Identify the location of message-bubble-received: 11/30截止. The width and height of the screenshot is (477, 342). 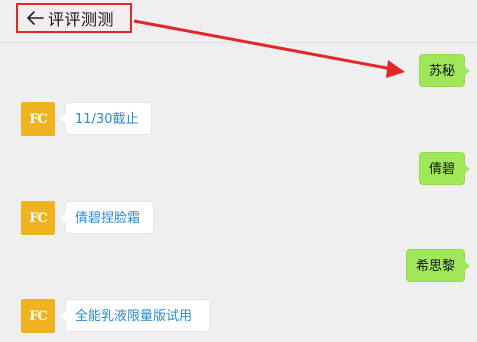
(106, 118).